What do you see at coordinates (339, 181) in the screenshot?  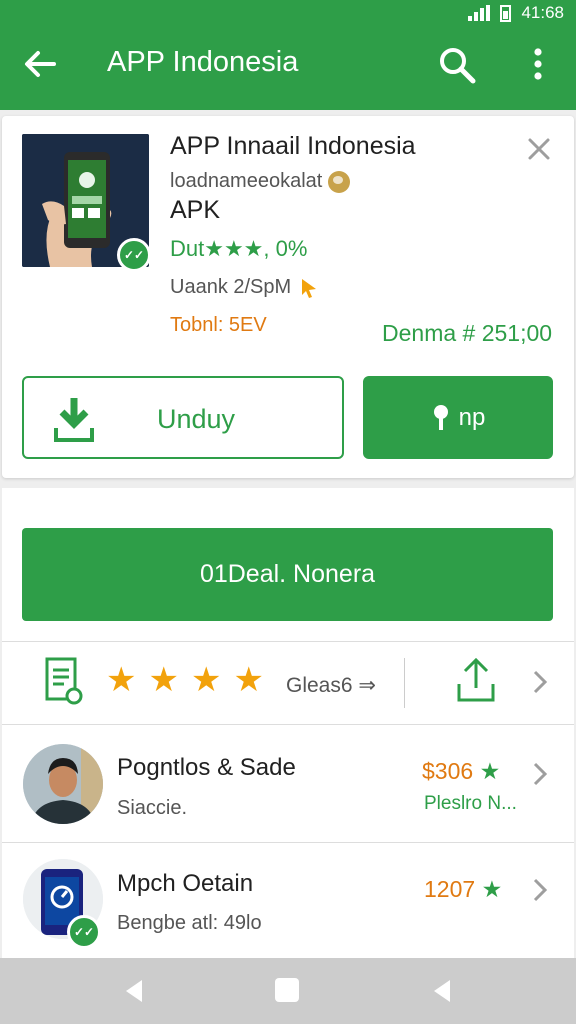 I see `globe-icon` at bounding box center [339, 181].